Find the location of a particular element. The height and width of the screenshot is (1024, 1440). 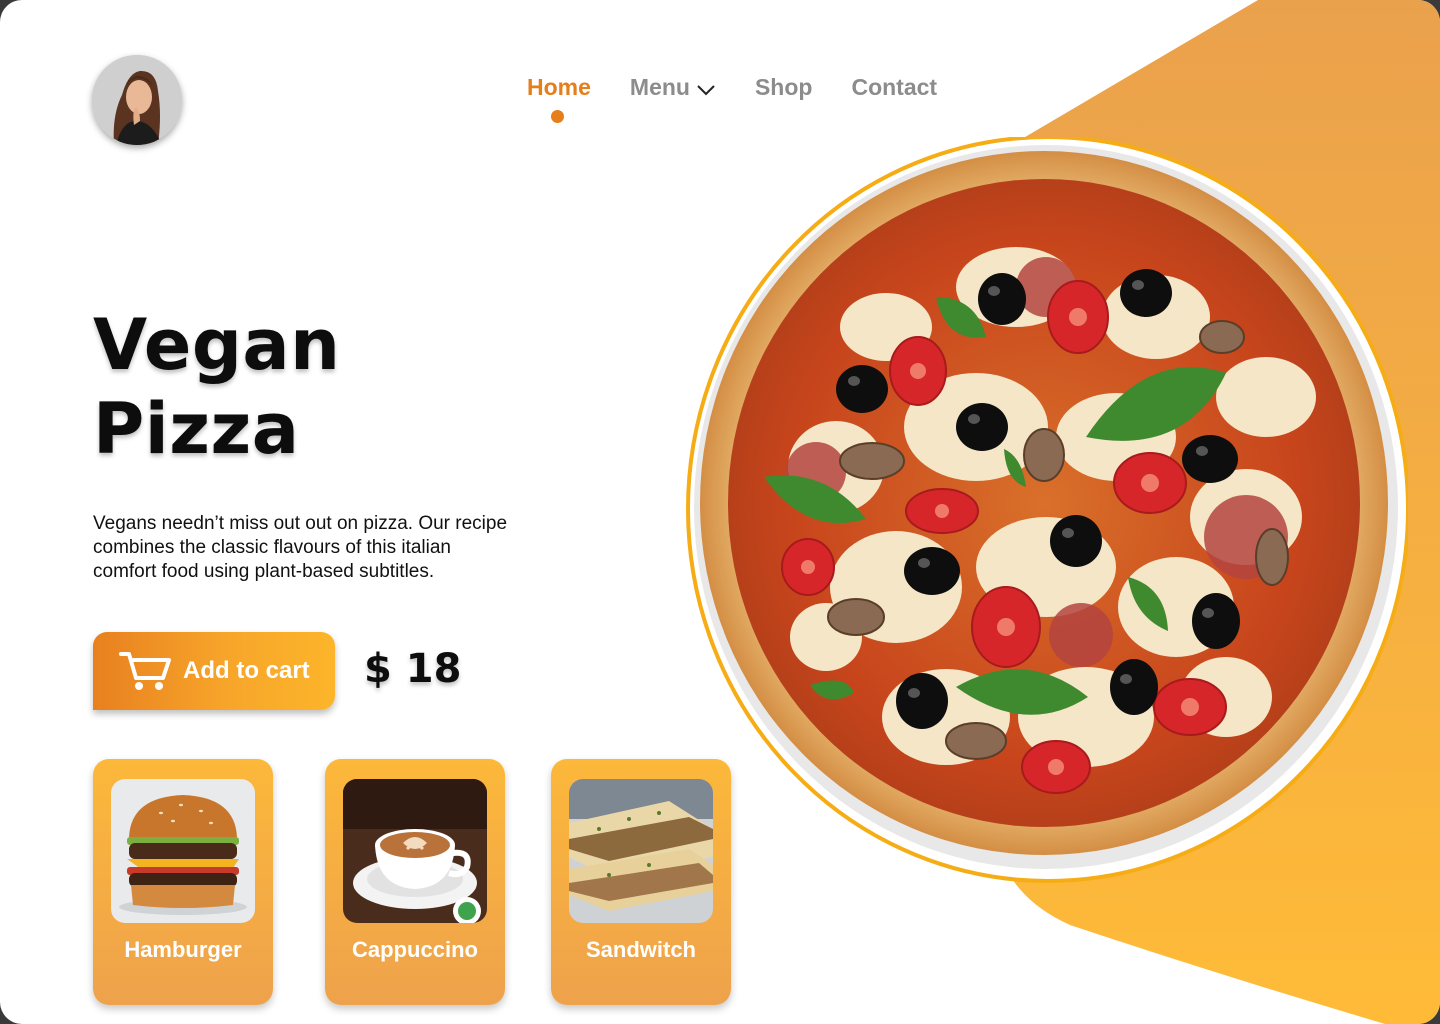

chevron-down-icon is located at coordinates (706, 89).